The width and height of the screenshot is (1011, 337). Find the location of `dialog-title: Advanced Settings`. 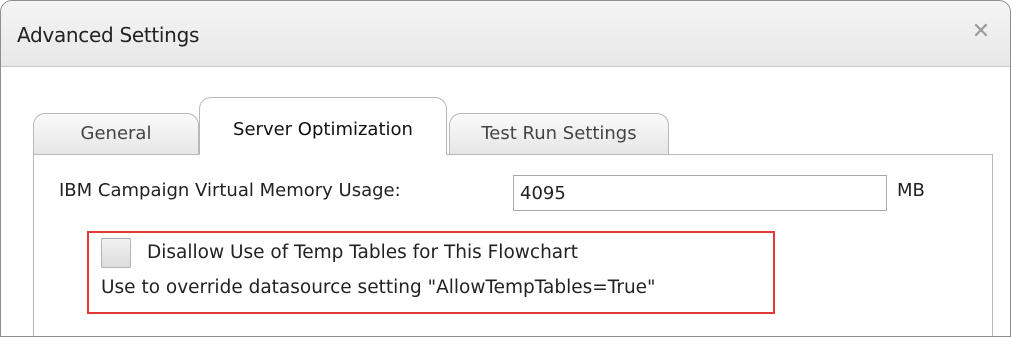

dialog-title: Advanced Settings is located at coordinates (108, 35).